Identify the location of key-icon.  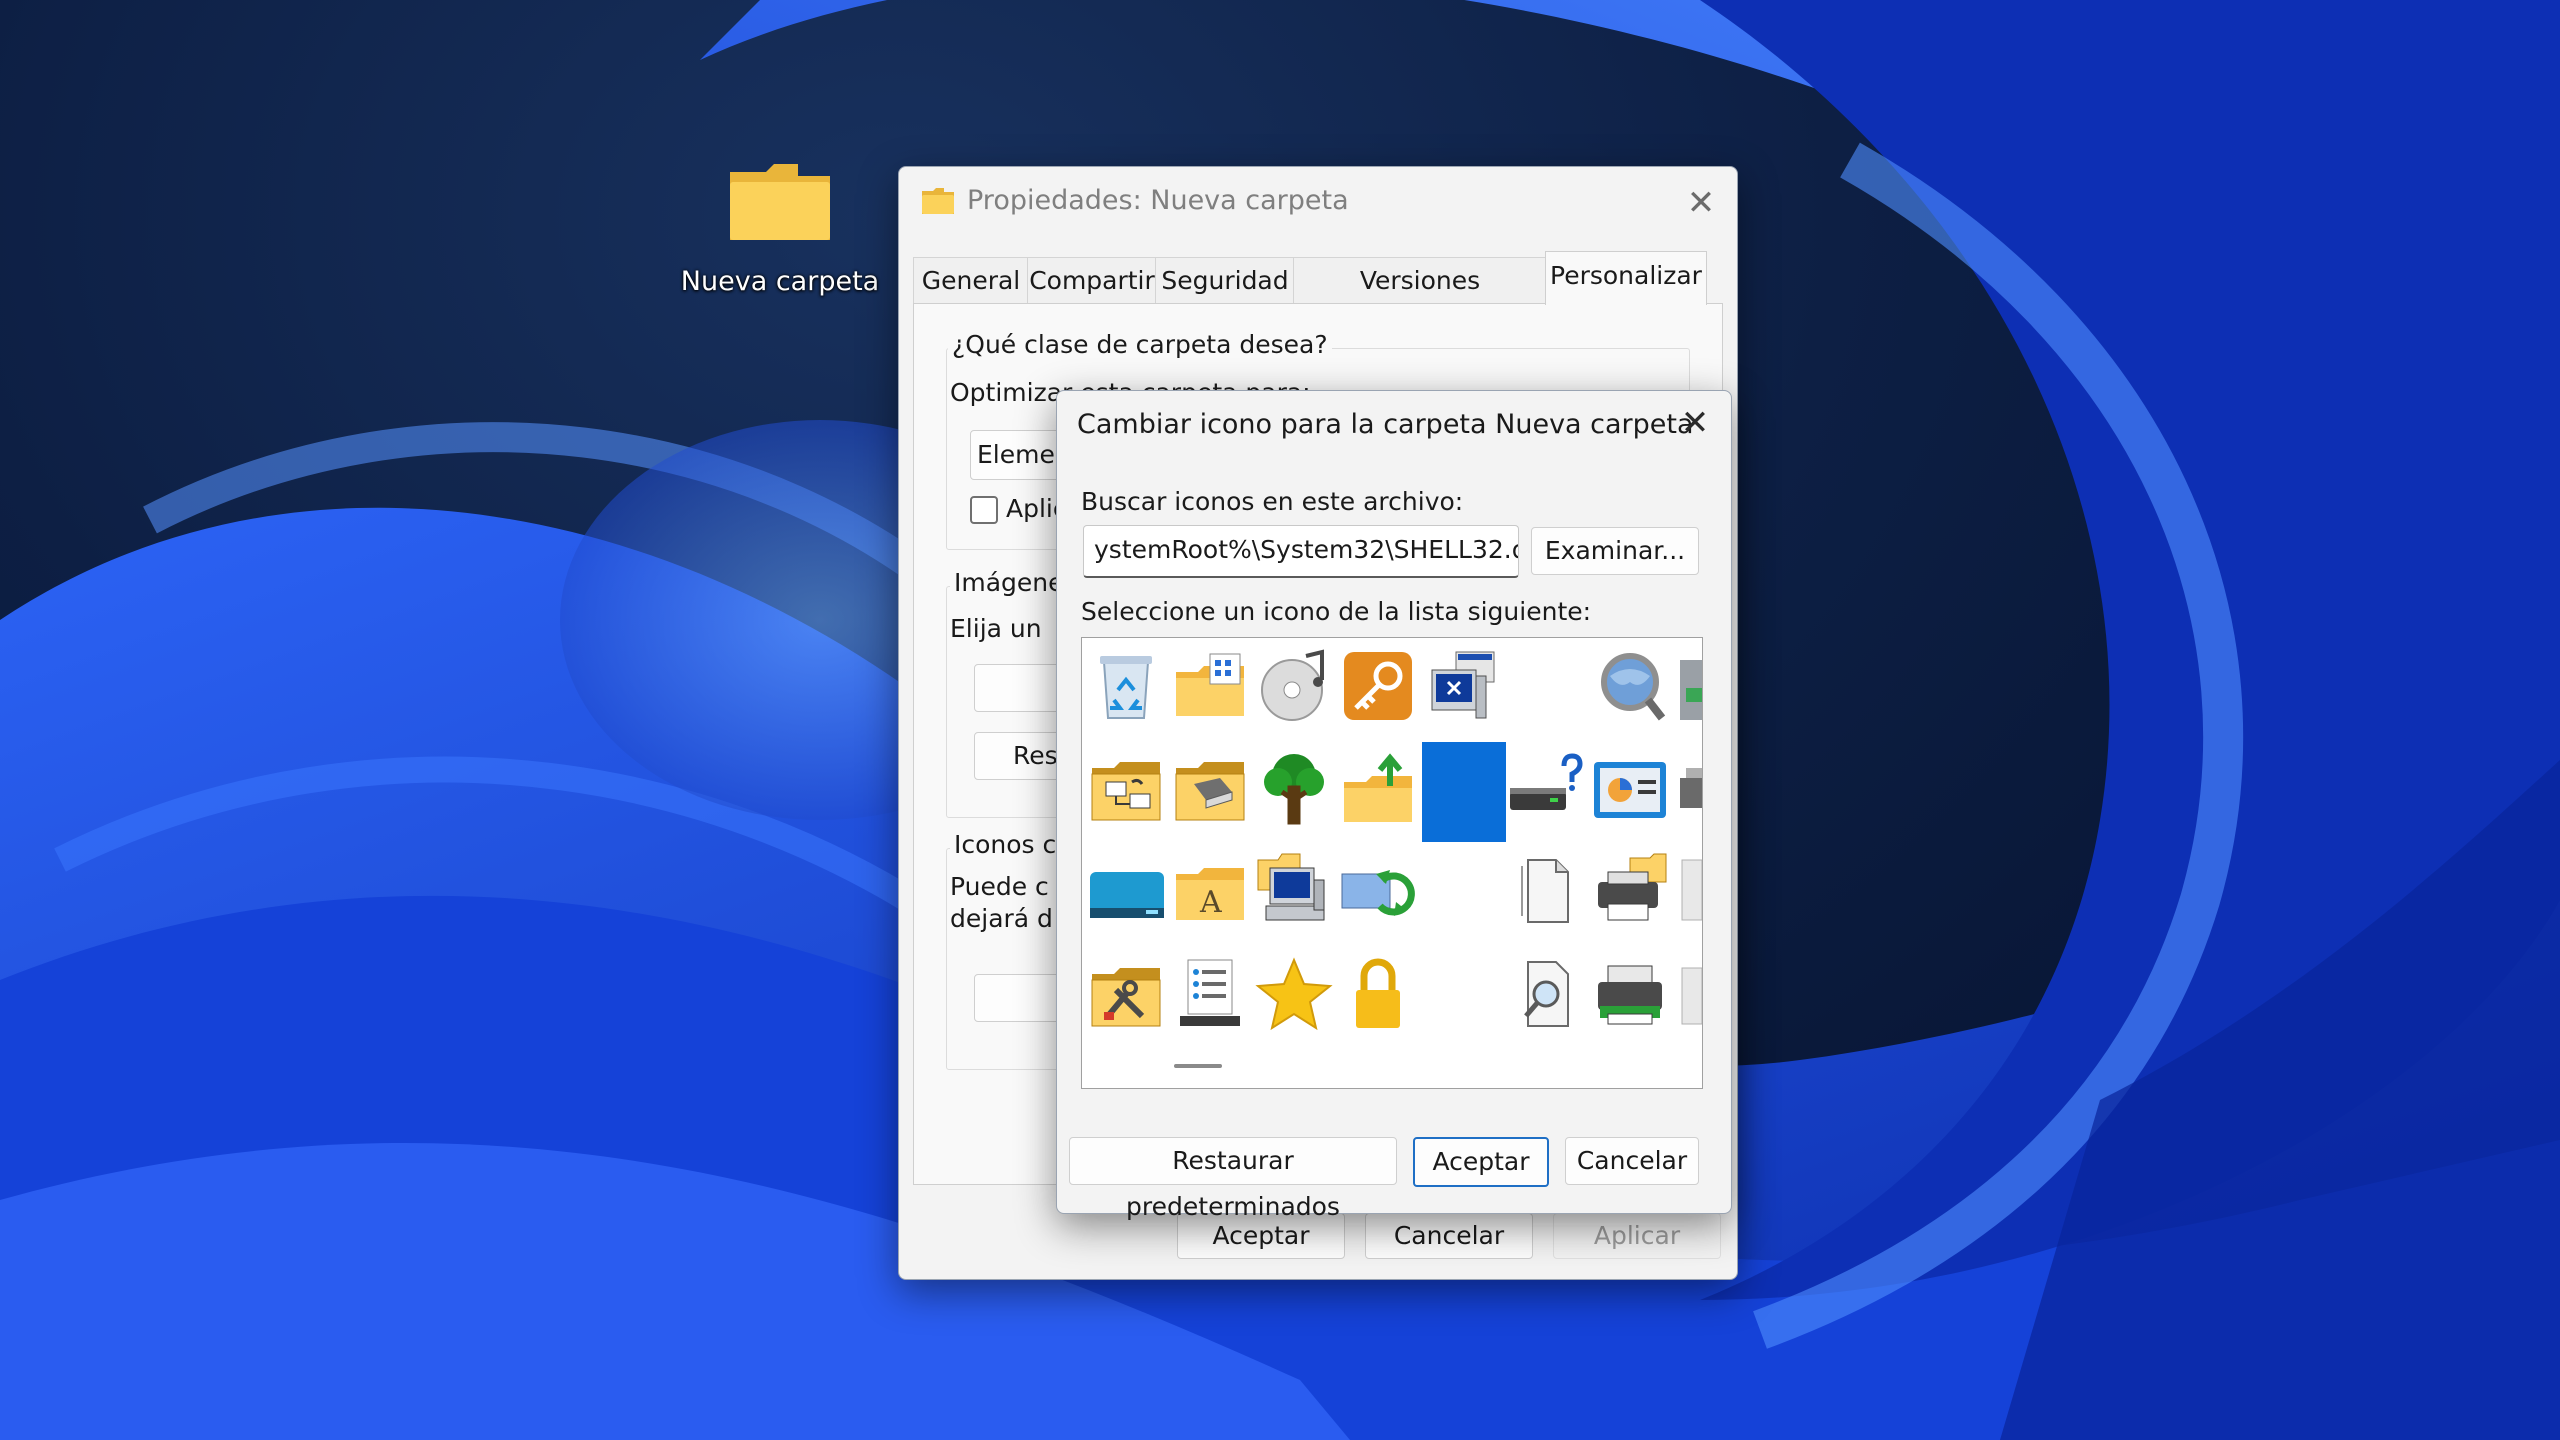
(1378, 686).